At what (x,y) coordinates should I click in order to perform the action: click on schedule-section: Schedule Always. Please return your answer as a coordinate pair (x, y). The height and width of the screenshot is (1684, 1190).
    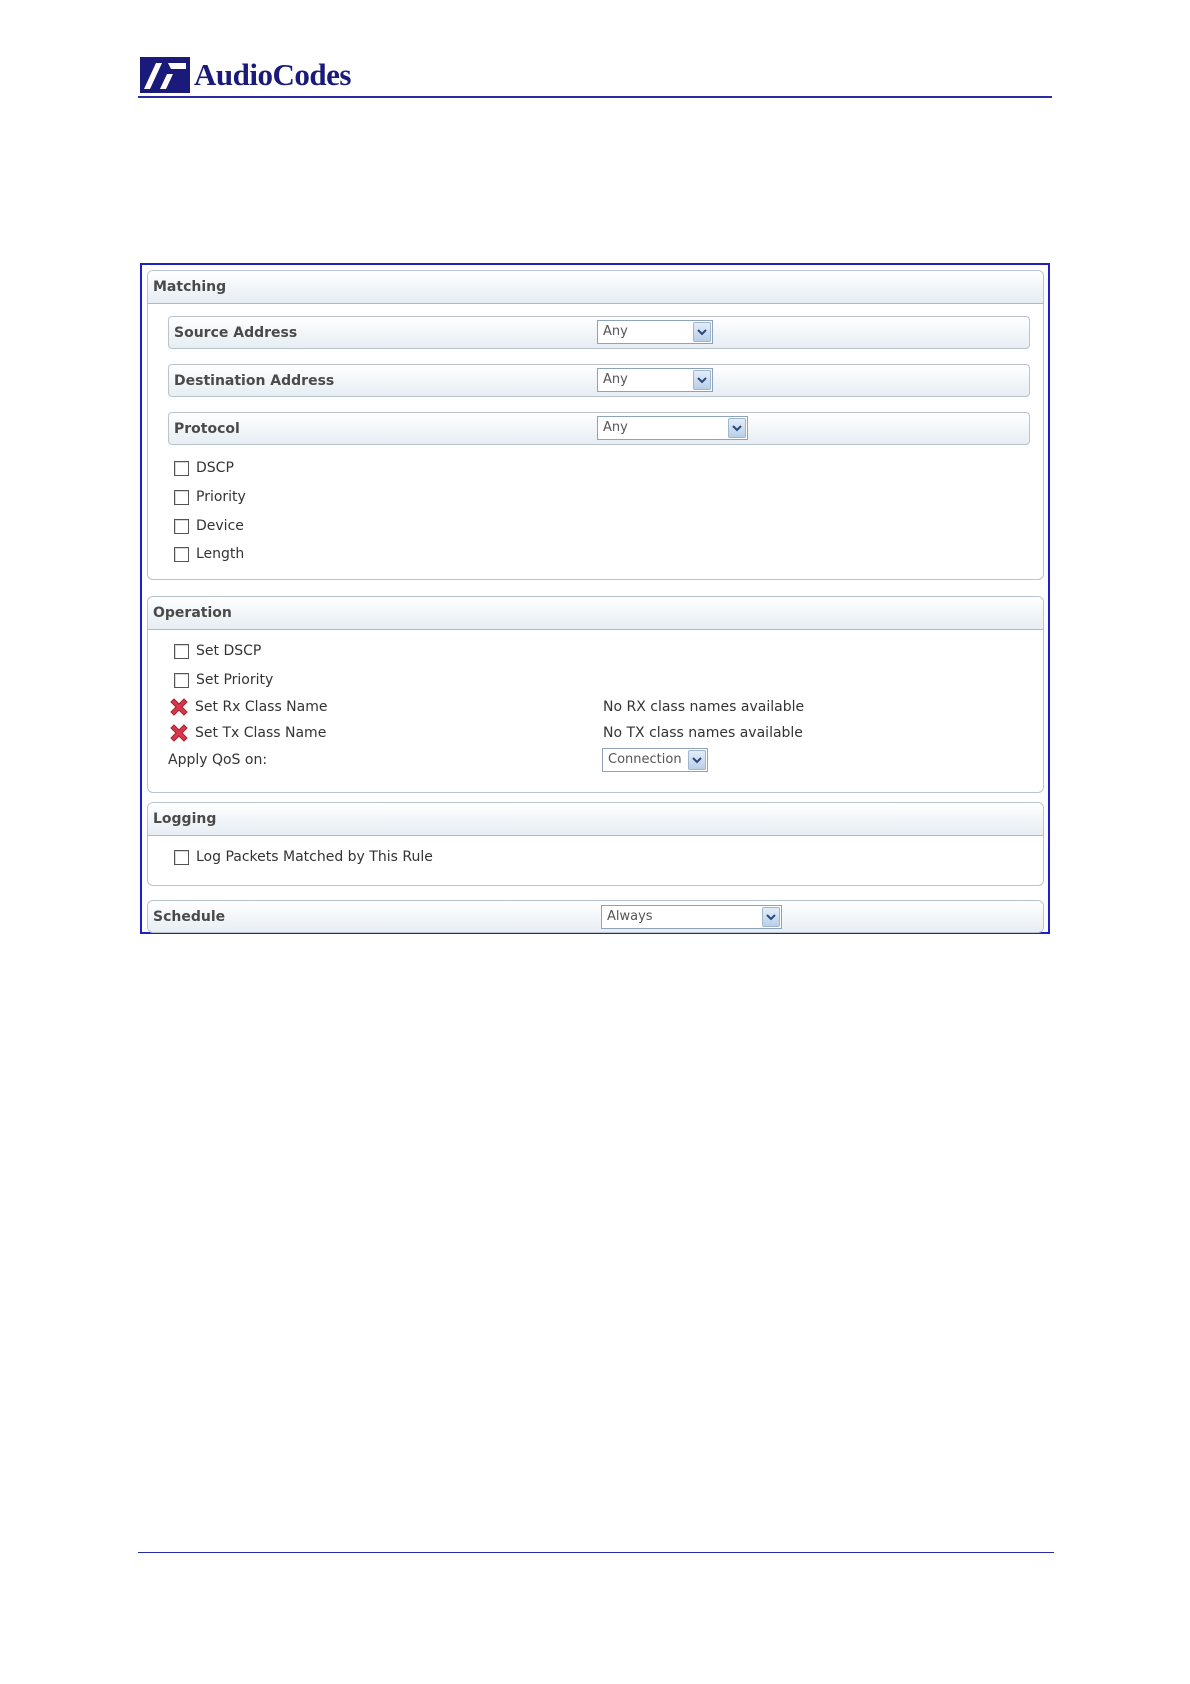
    Looking at the image, I should click on (595, 916).